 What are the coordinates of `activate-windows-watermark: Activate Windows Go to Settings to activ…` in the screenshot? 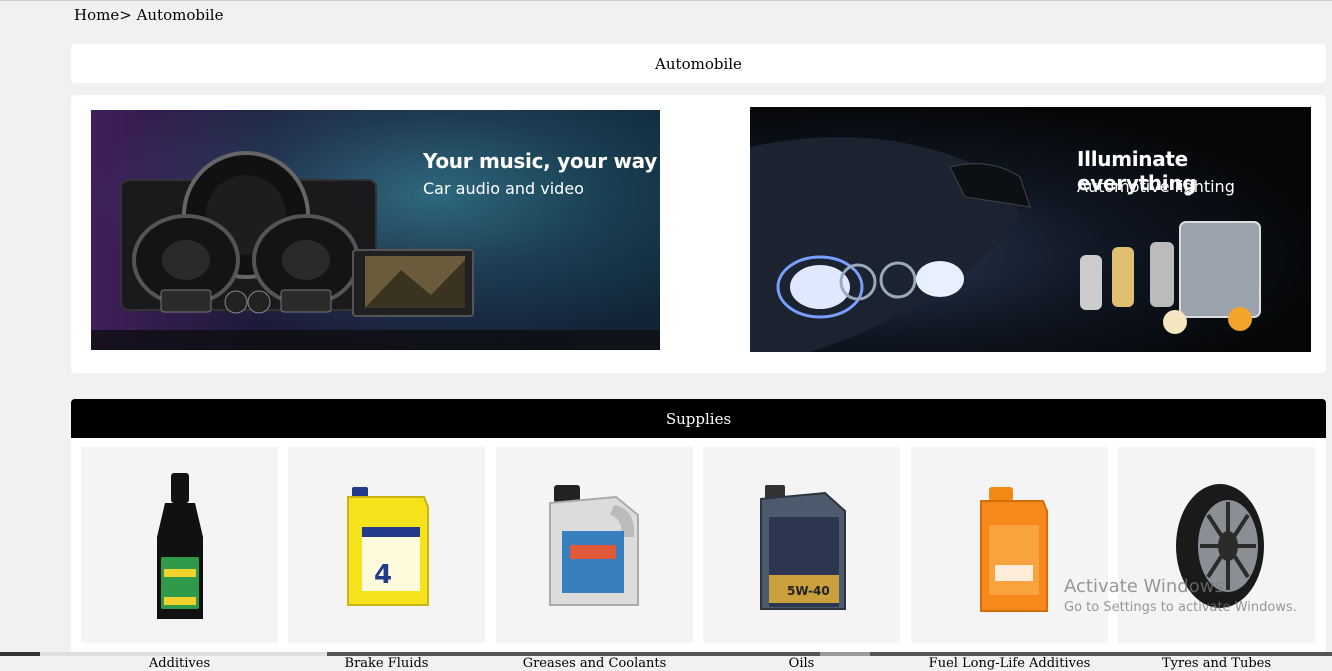 It's located at (1180, 595).